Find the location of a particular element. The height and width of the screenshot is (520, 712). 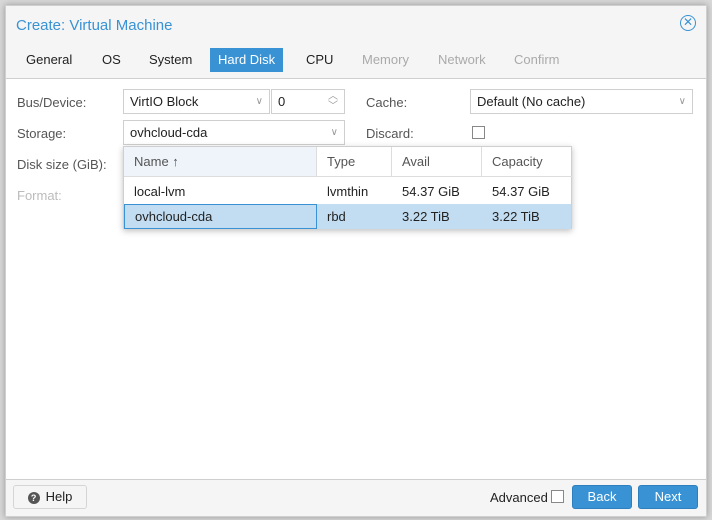

device-value: 0 is located at coordinates (282, 101).